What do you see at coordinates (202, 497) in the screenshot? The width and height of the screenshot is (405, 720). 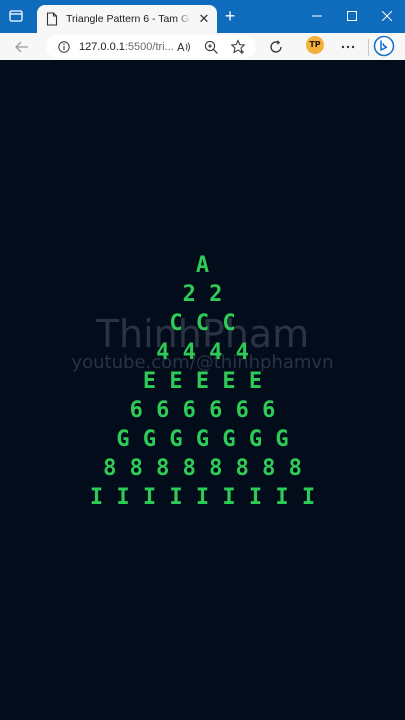 I see `pattern-row: I I I I I I I I I` at bounding box center [202, 497].